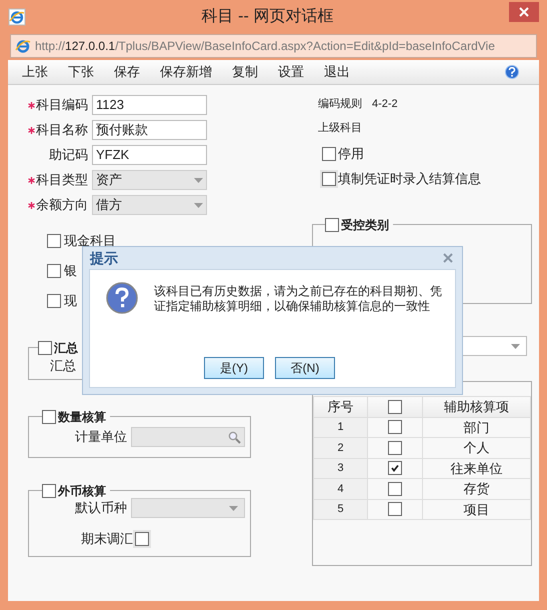 This screenshot has width=547, height=610. I want to click on dialog-button: 否(N), so click(305, 368).